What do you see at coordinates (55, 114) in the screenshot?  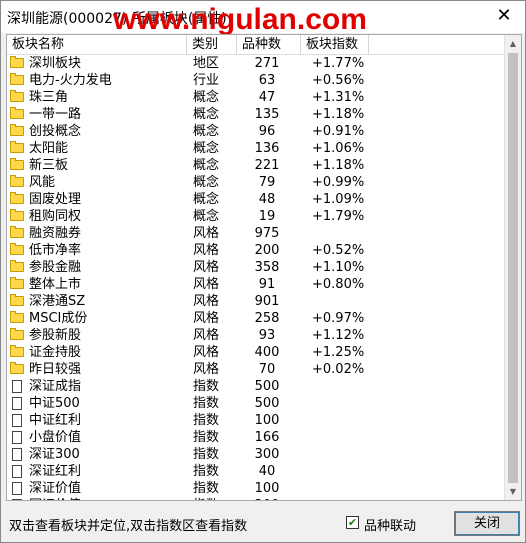 I see `sector-name: 一带一路` at bounding box center [55, 114].